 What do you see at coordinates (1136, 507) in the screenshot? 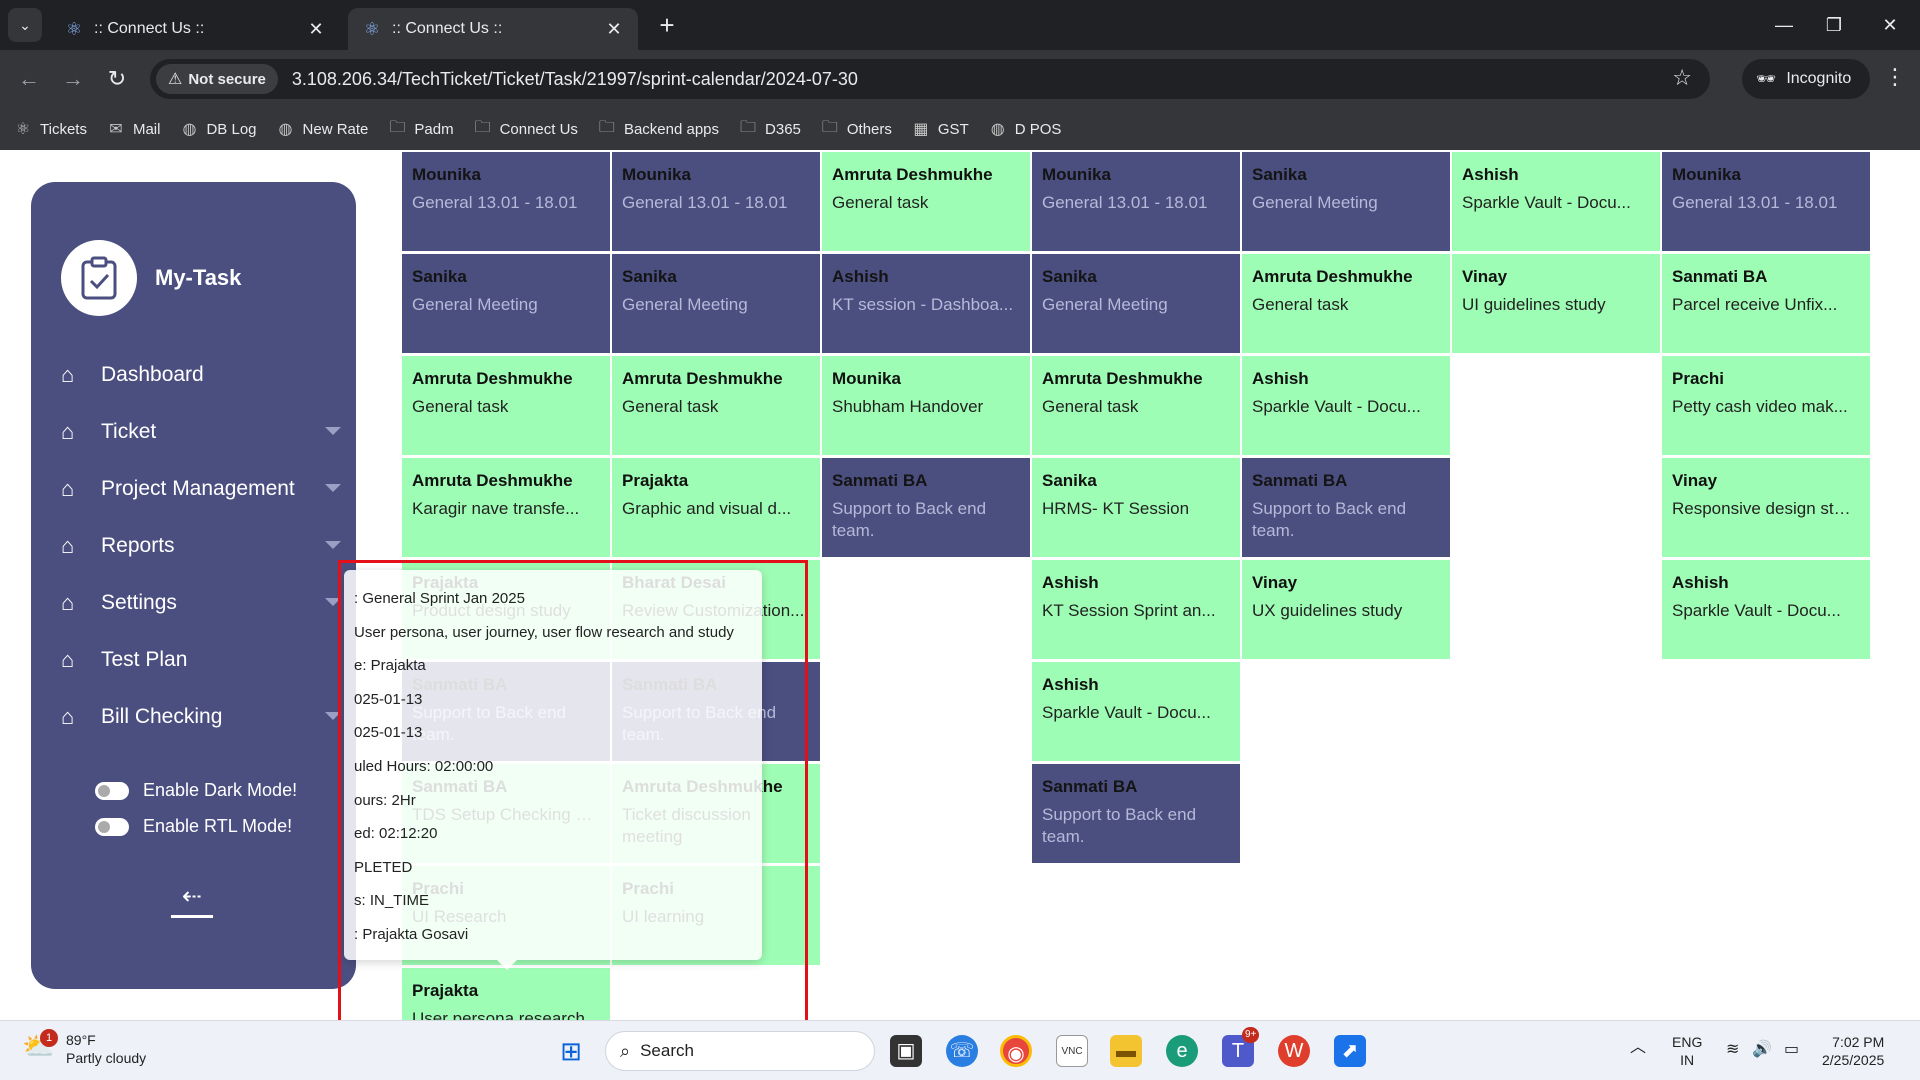
I see `task-card: Sanika HRMS- KT Session` at bounding box center [1136, 507].